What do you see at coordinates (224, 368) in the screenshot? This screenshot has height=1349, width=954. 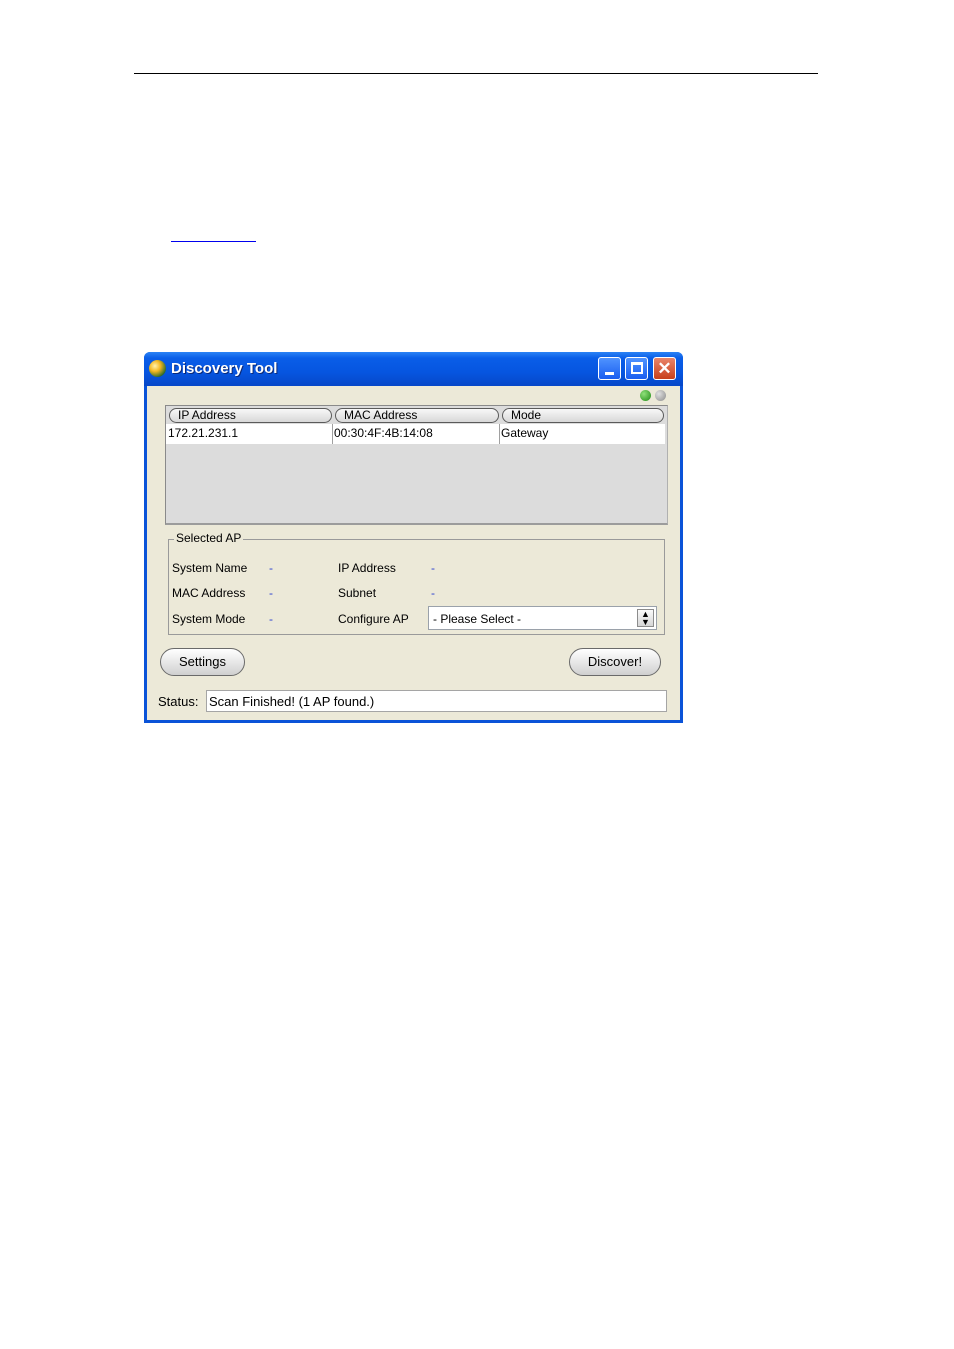 I see `window-title: Discovery Tool` at bounding box center [224, 368].